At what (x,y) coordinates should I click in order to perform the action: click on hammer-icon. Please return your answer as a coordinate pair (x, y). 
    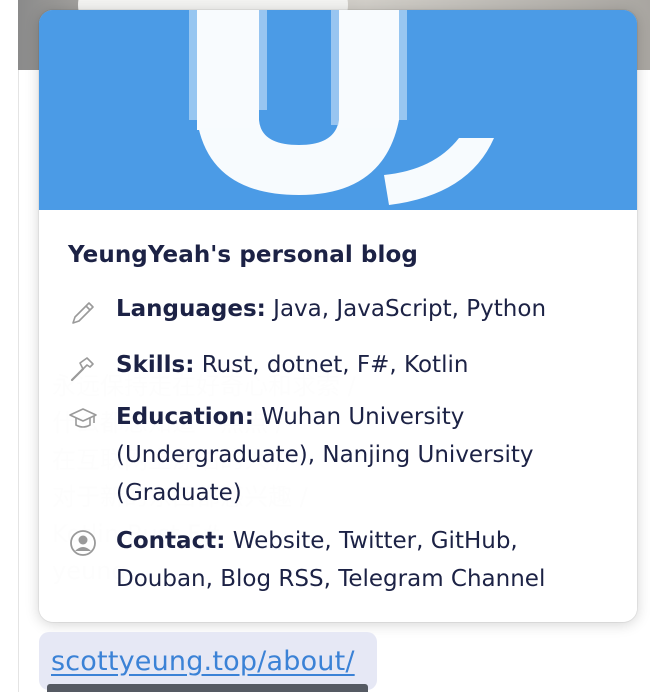
    Looking at the image, I should click on (82, 369).